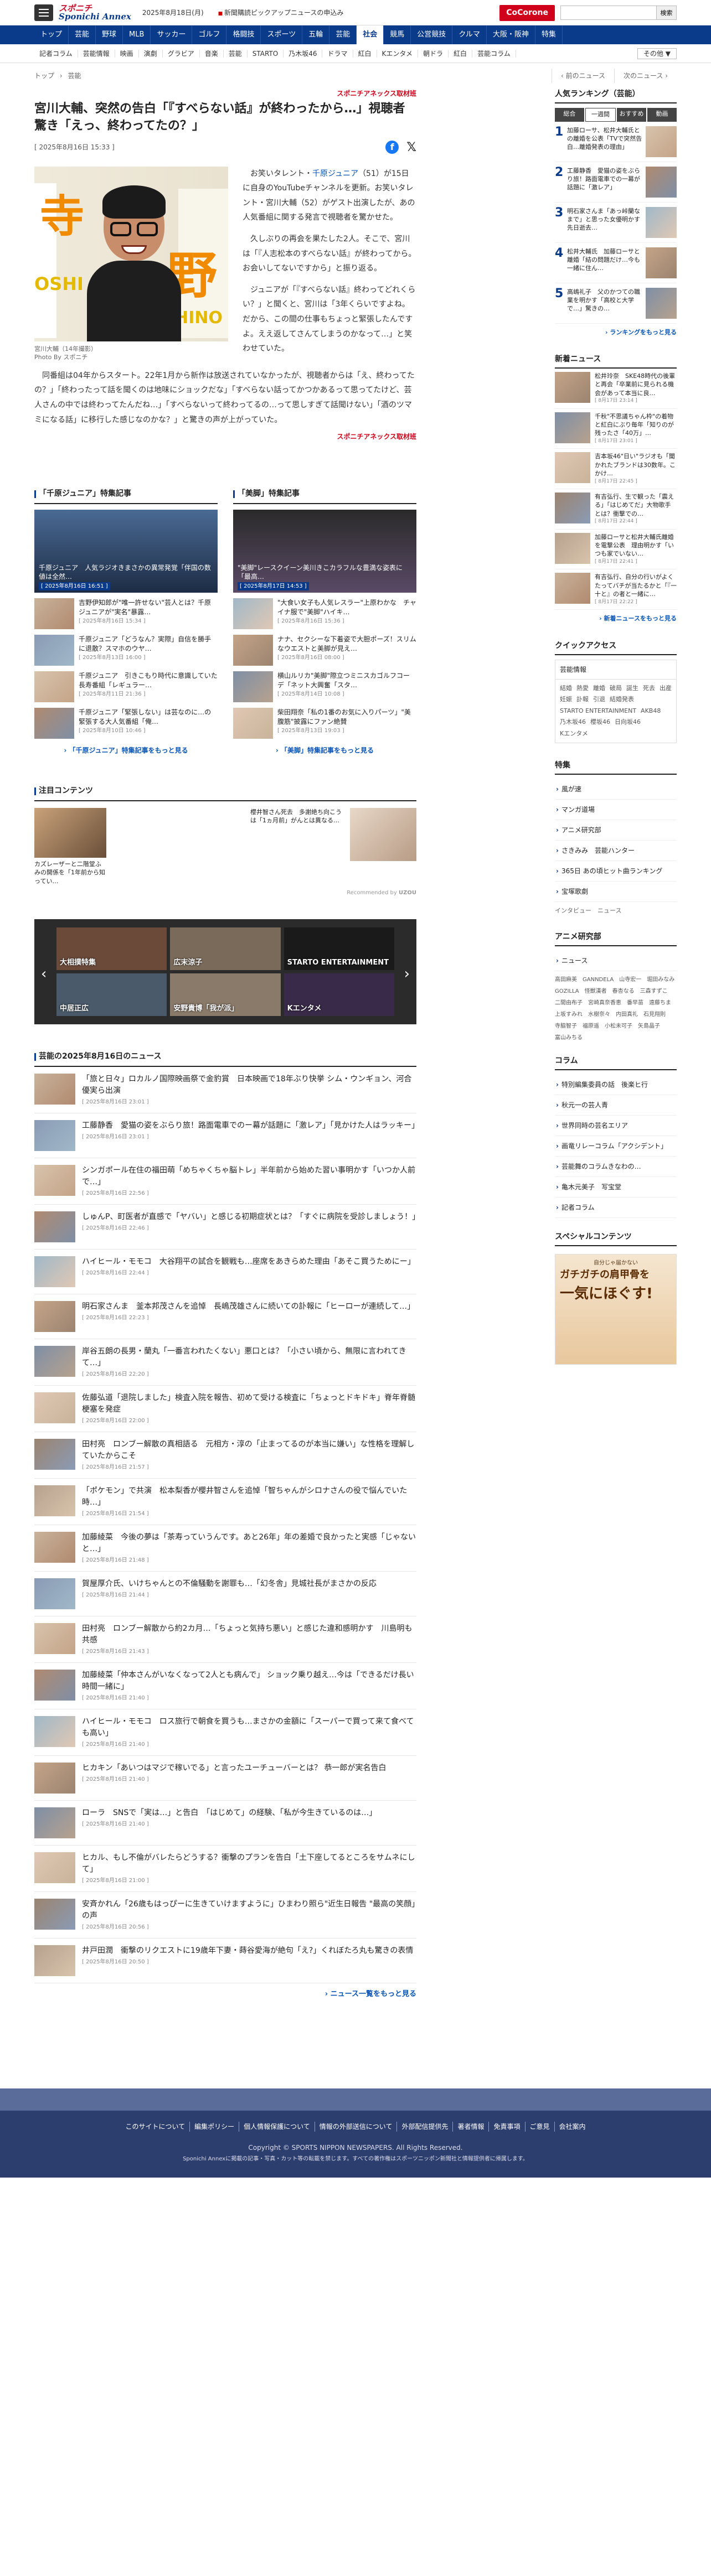  Describe the element at coordinates (172, 34) in the screenshot. I see `nav-item: サッカー` at that location.